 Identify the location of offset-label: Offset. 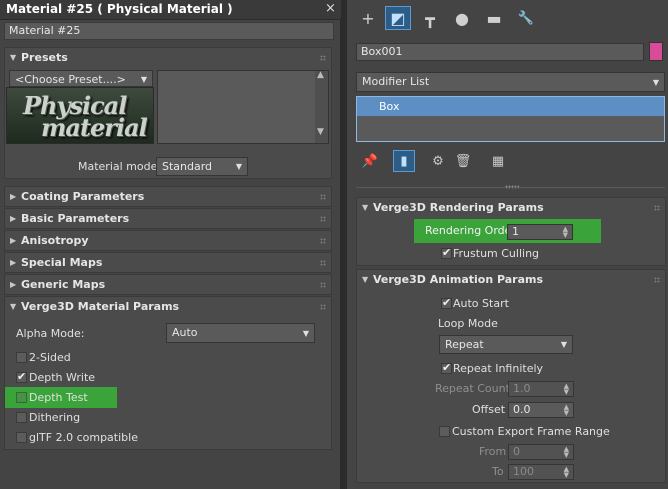
(489, 409).